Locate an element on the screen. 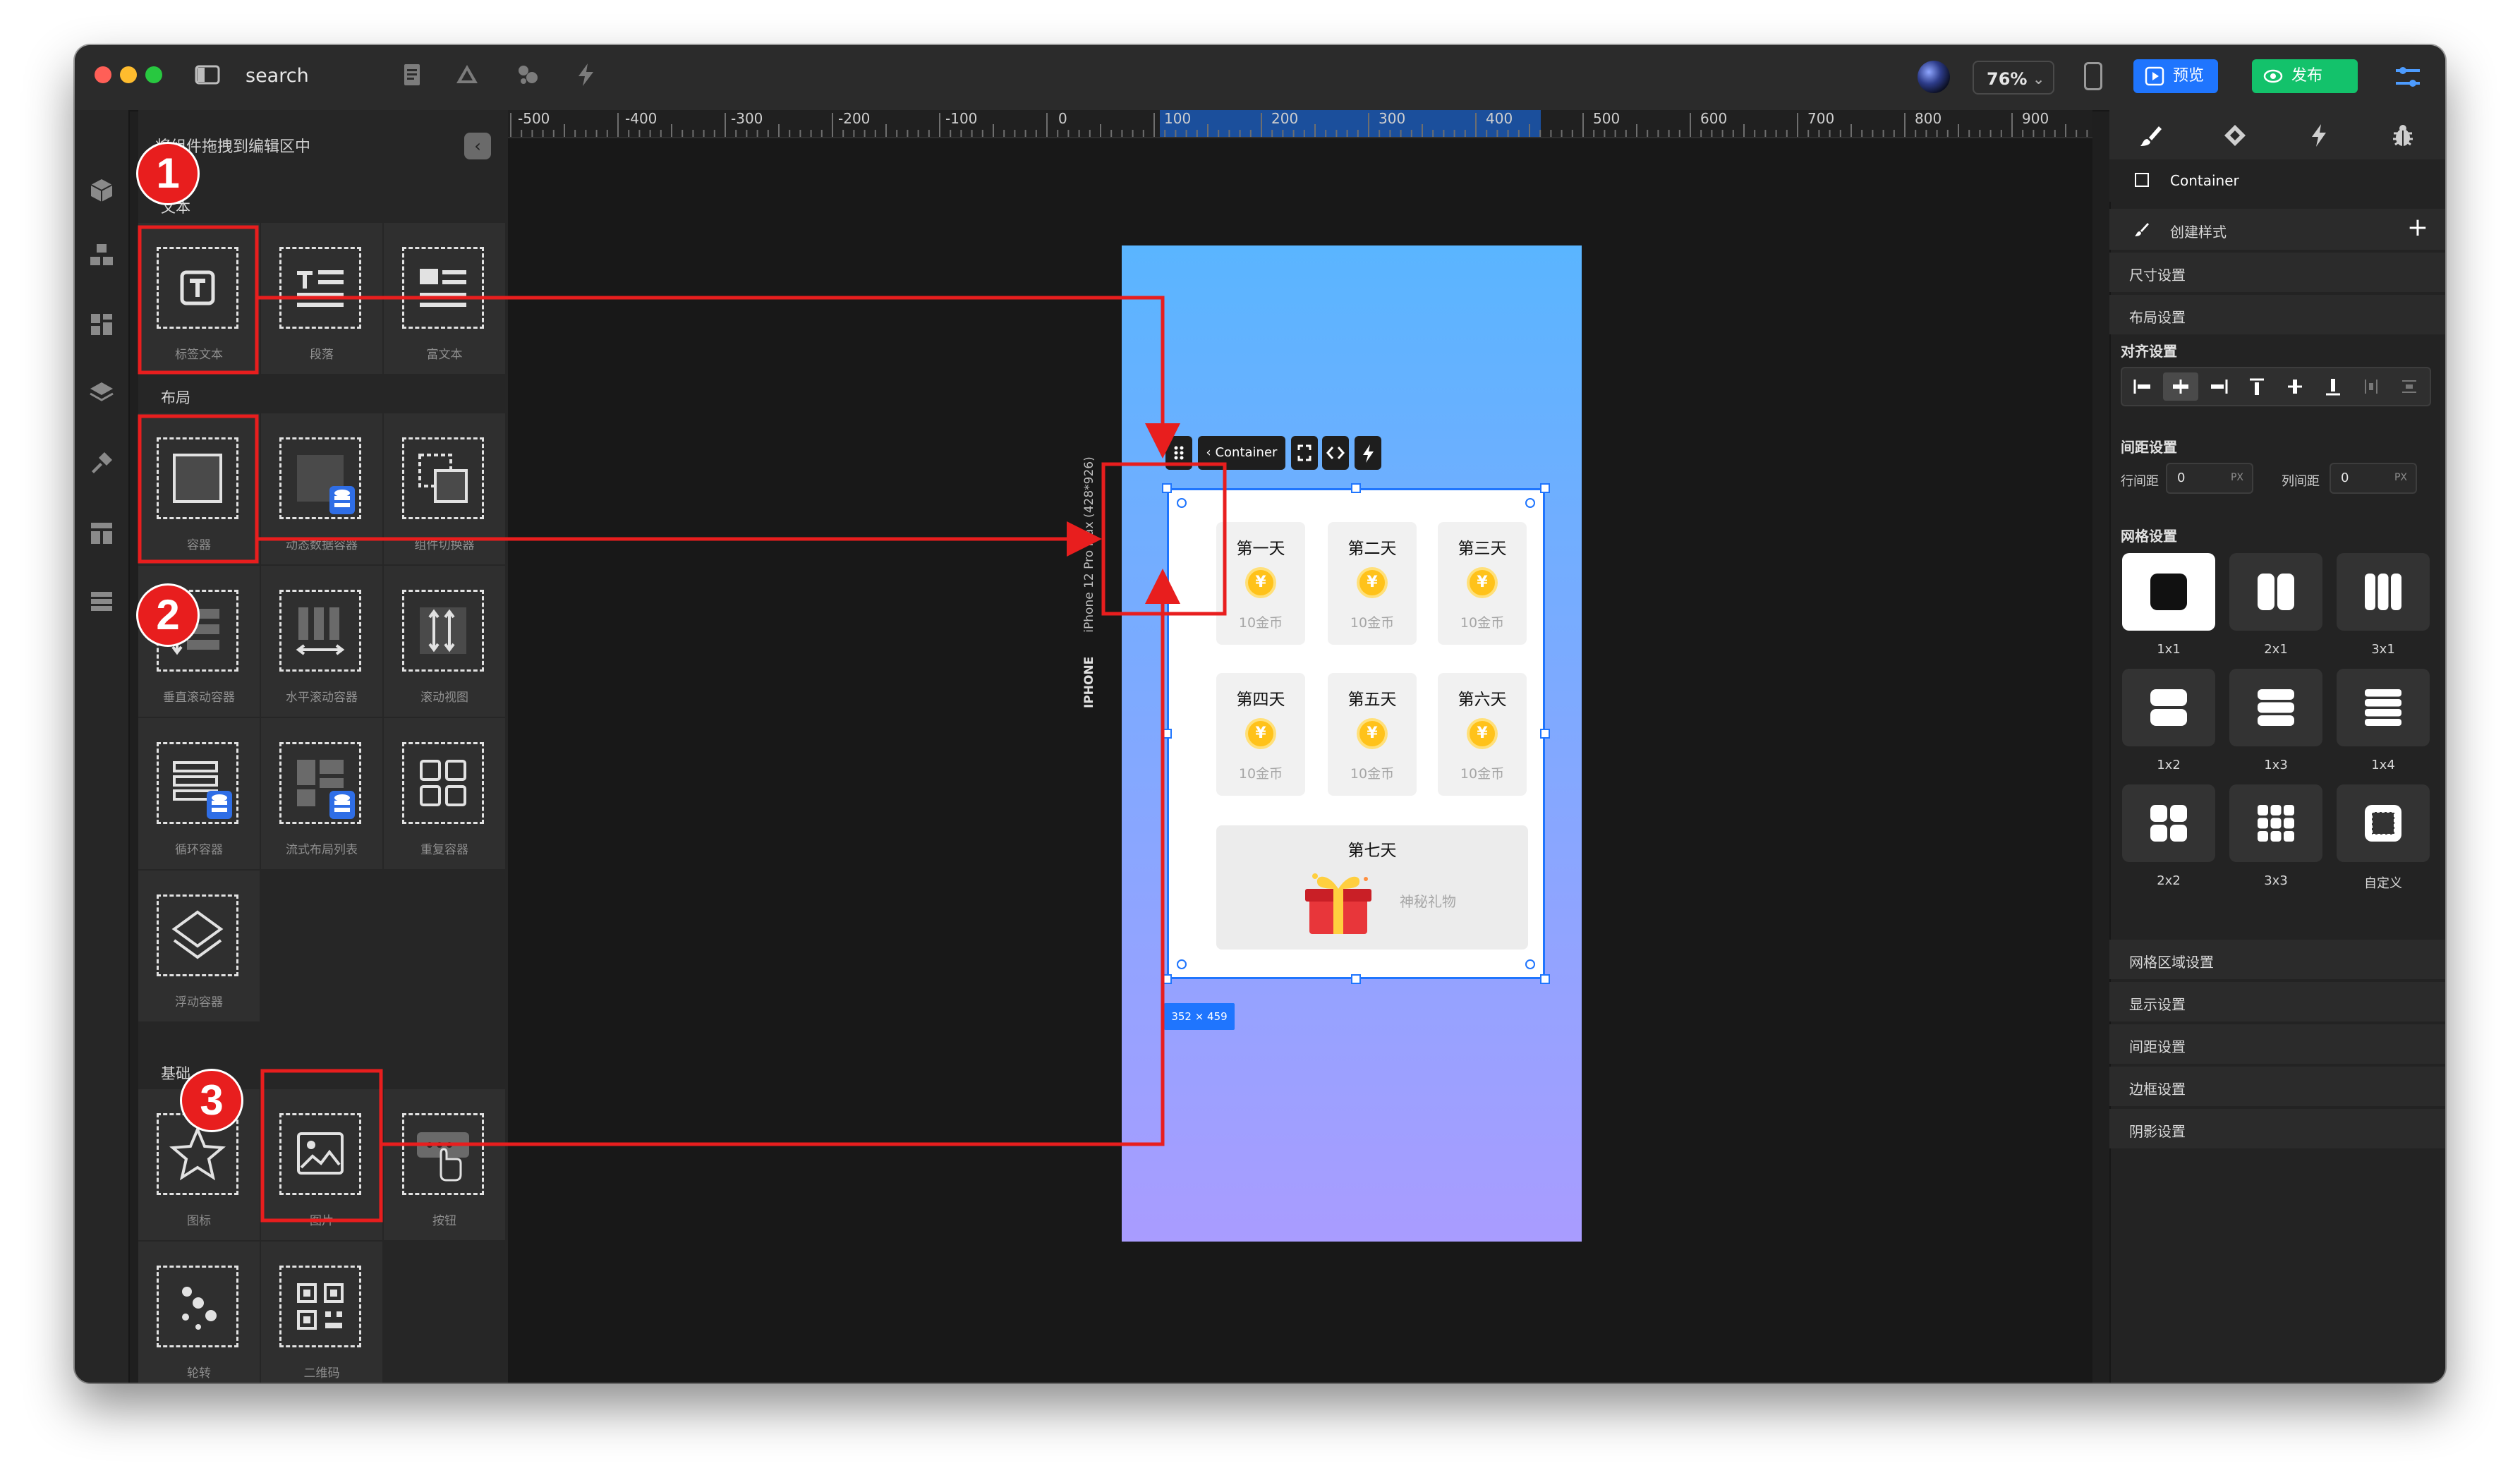 The height and width of the screenshot is (1480, 2520). grid-area-settings-row: 网格区域设置 is located at coordinates (2277, 960).